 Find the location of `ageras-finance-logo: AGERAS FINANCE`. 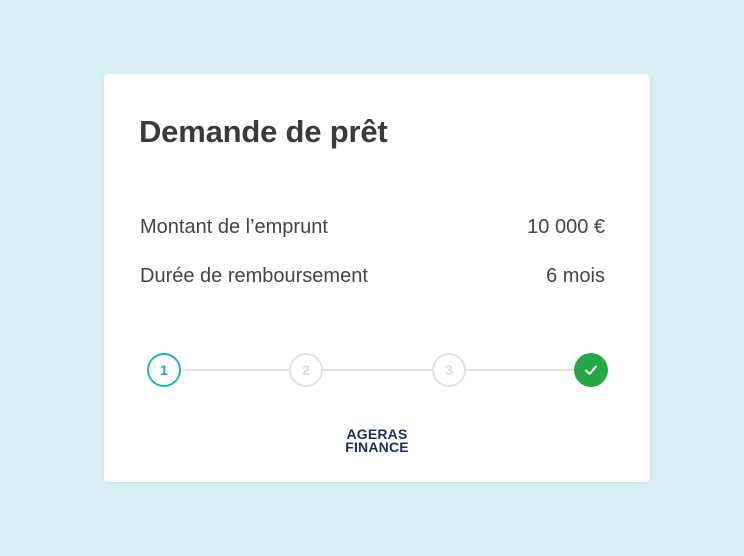

ageras-finance-logo: AGERAS FINANCE is located at coordinates (377, 441).